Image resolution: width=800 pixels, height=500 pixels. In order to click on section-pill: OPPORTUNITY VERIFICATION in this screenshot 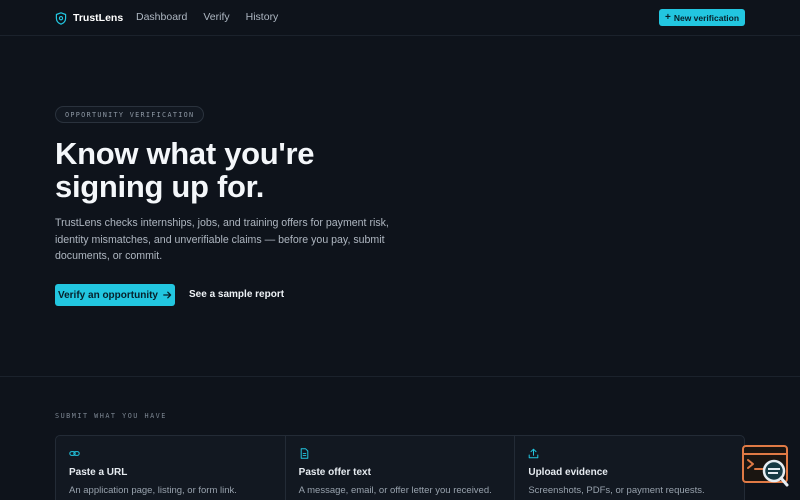, I will do `click(130, 114)`.